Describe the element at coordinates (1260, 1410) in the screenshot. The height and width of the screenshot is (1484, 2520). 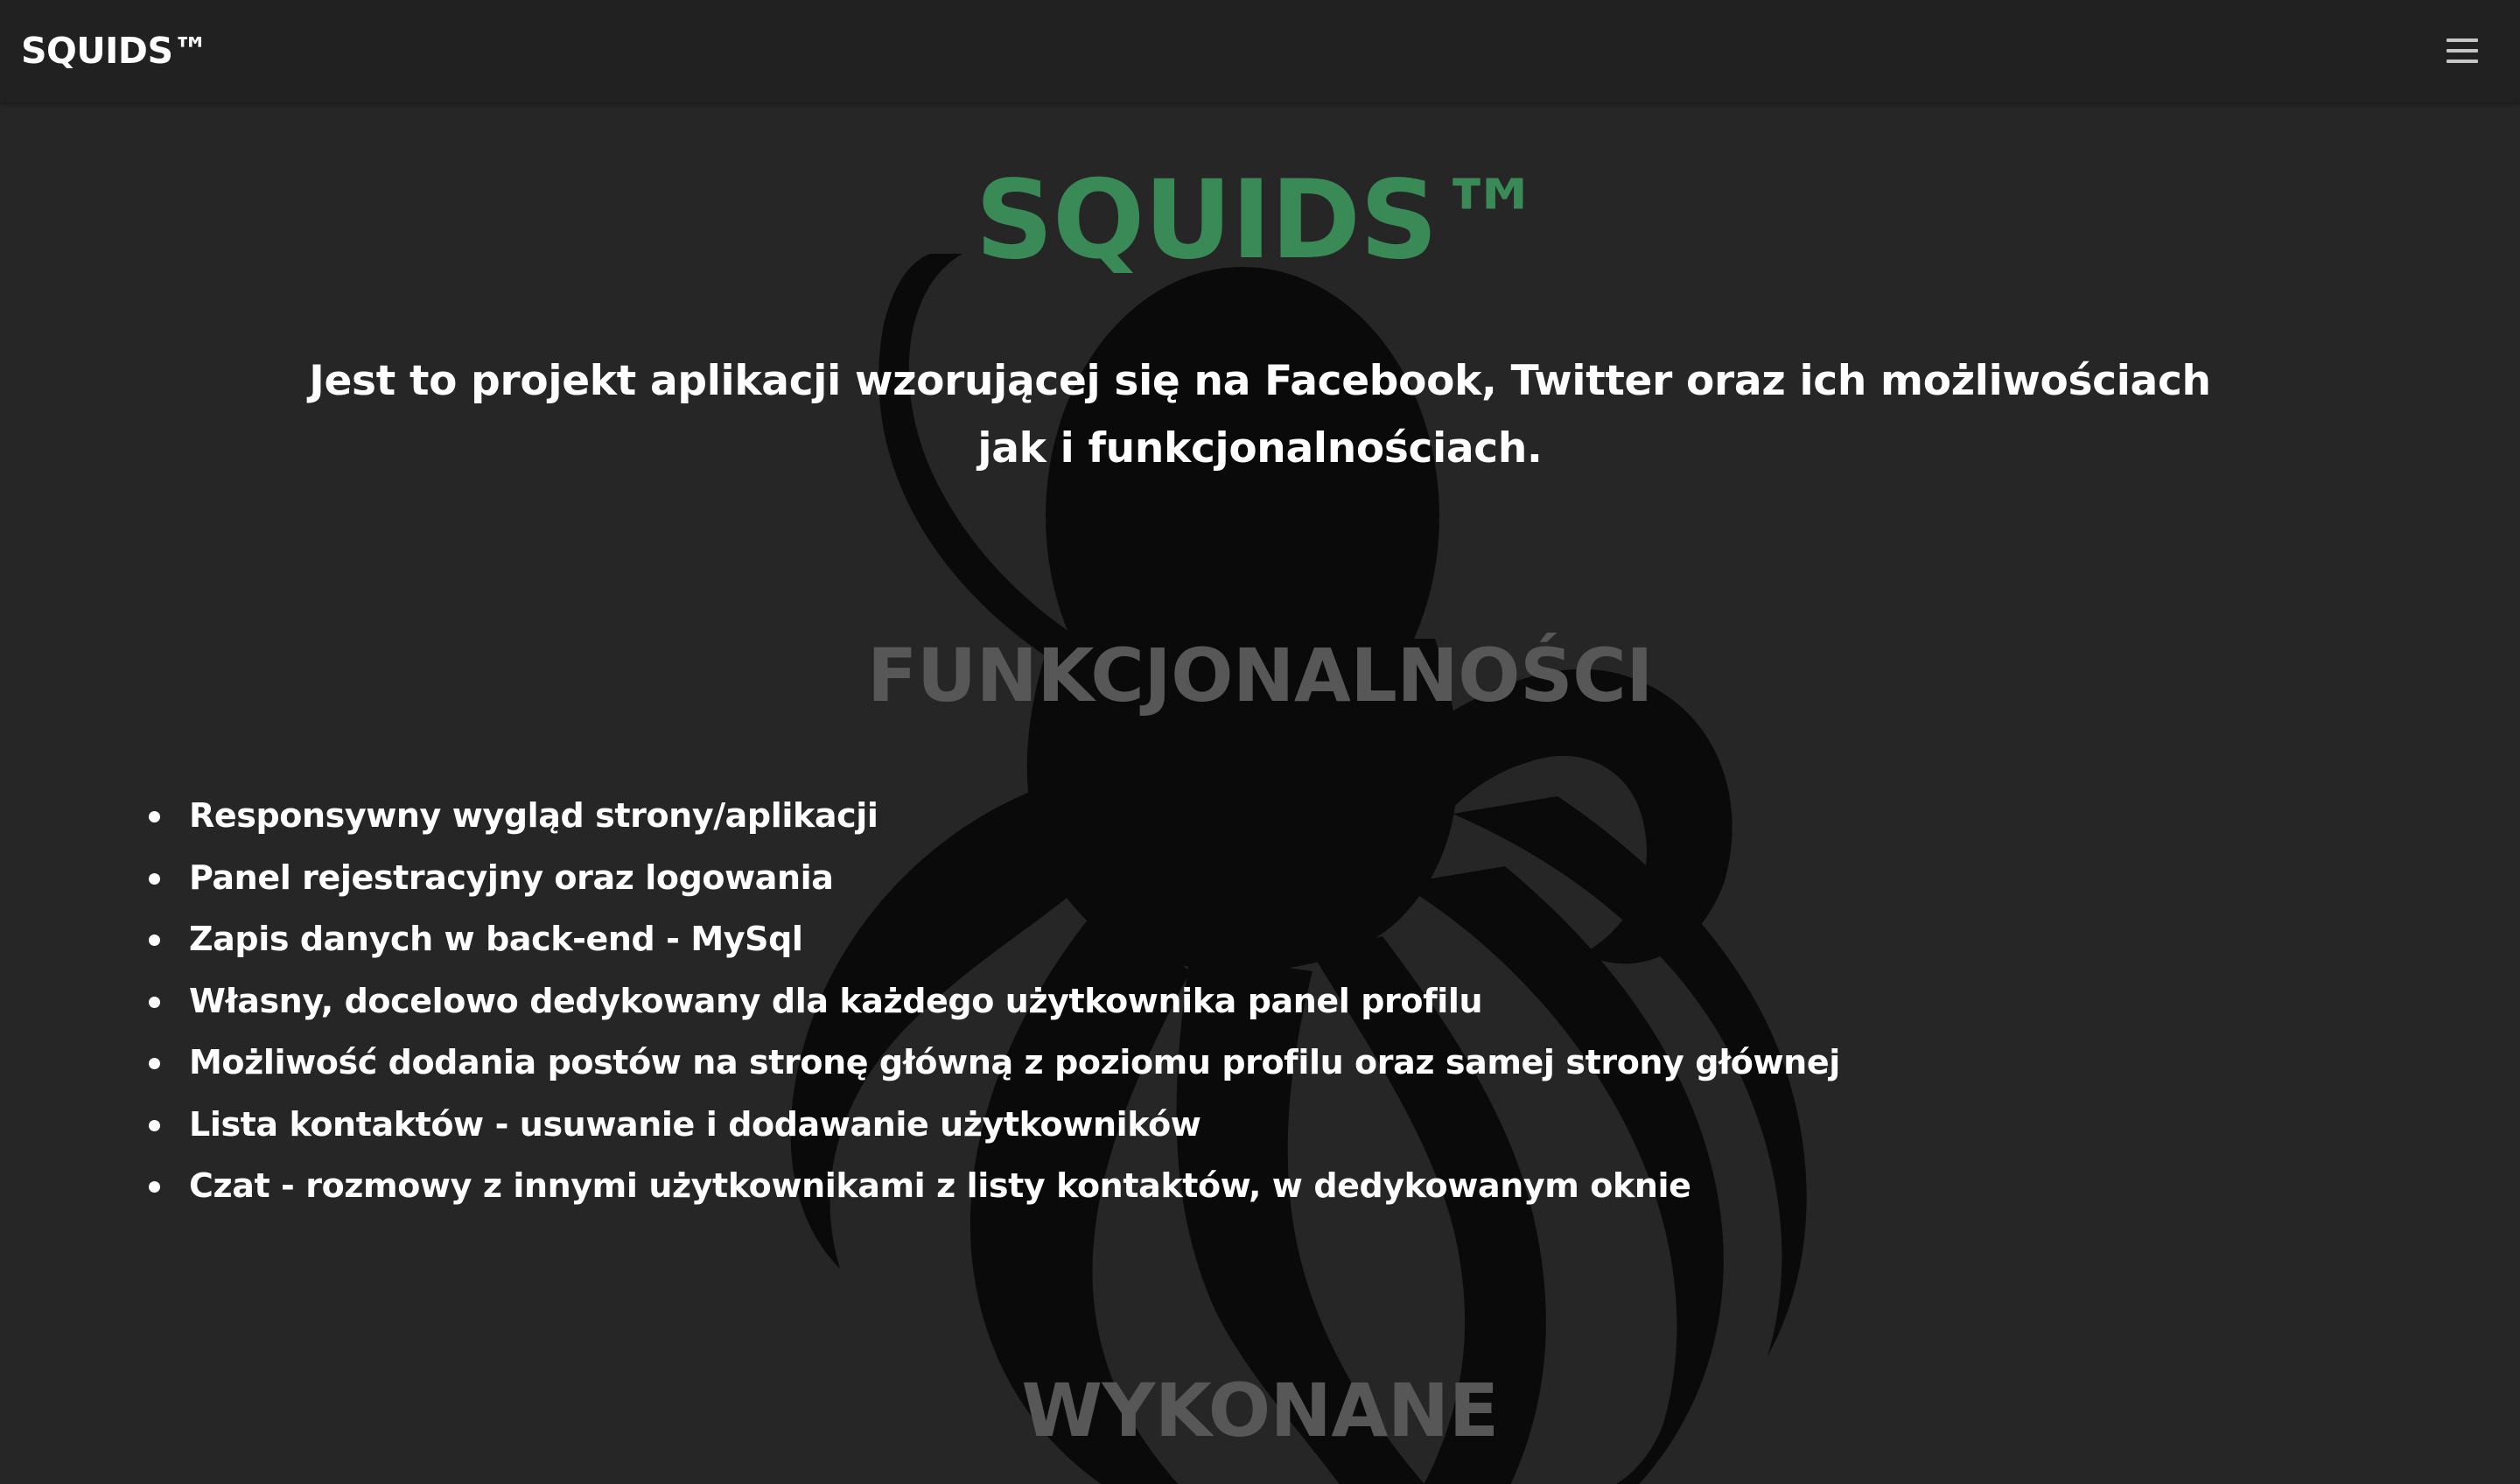
I see `done-section-title: WYKONANE` at that location.